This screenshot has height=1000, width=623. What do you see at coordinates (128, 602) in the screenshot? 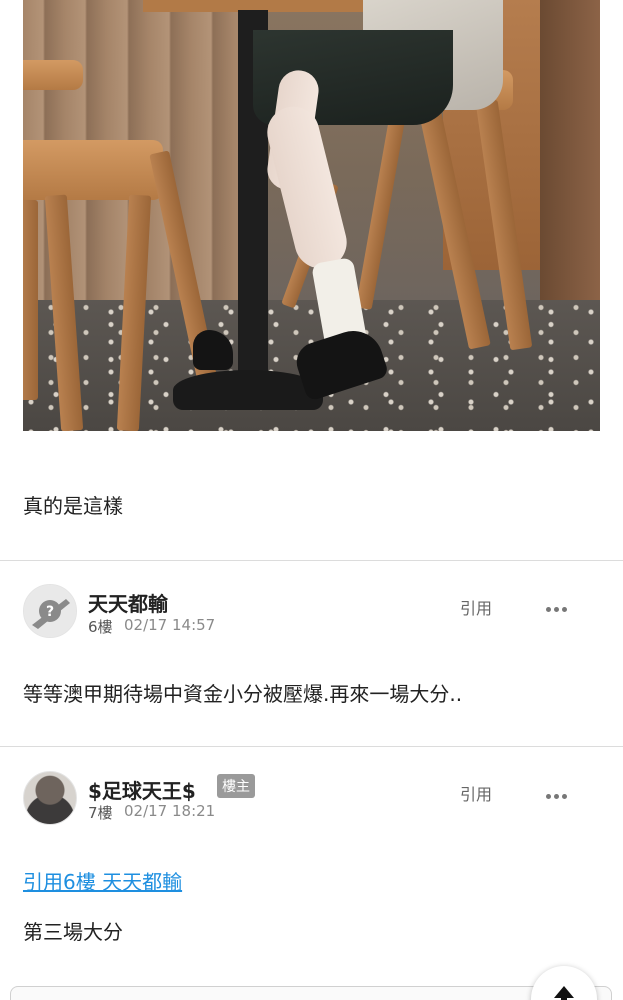
I see `username: 天天都輸` at bounding box center [128, 602].